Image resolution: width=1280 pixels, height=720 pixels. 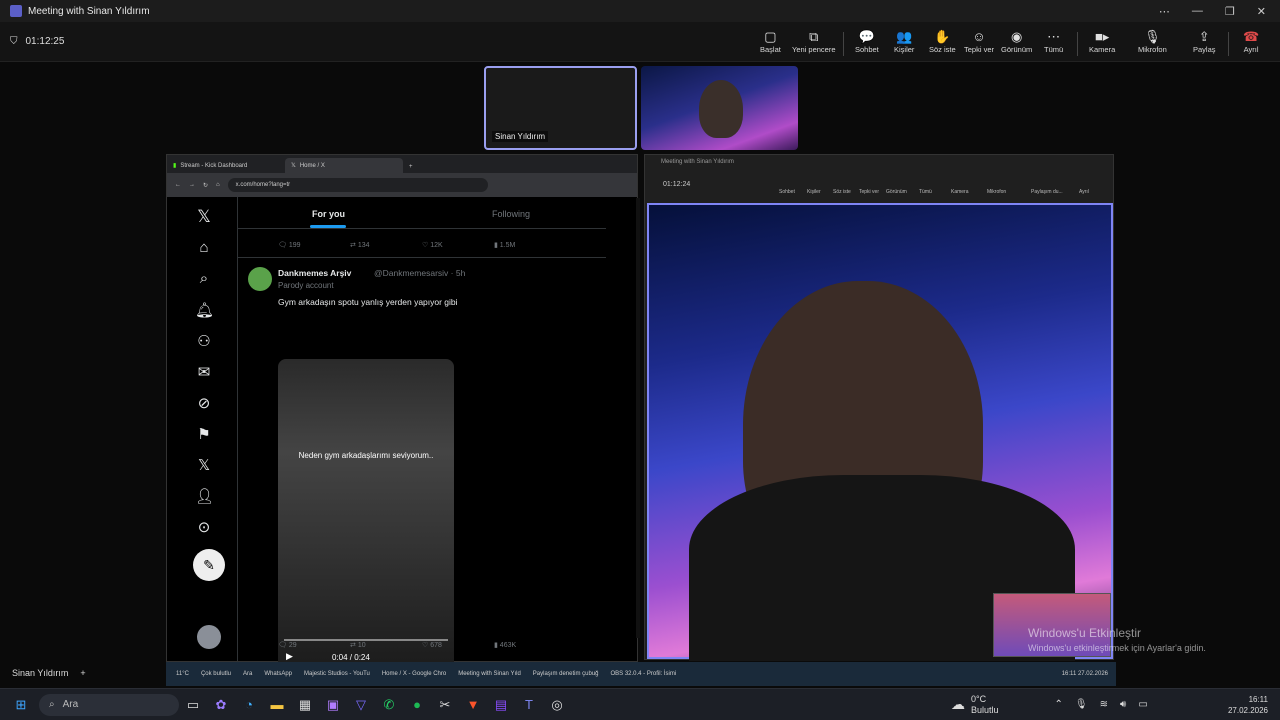 I want to click on tab-kick: ▮ Stream - Kick Dashboard, so click(x=226, y=165).